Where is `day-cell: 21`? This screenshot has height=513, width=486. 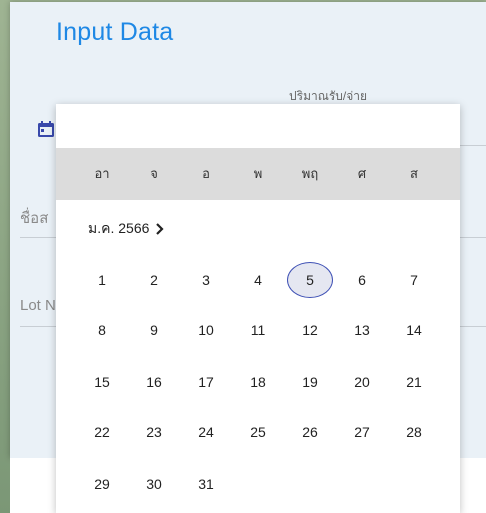
day-cell: 21 is located at coordinates (414, 382).